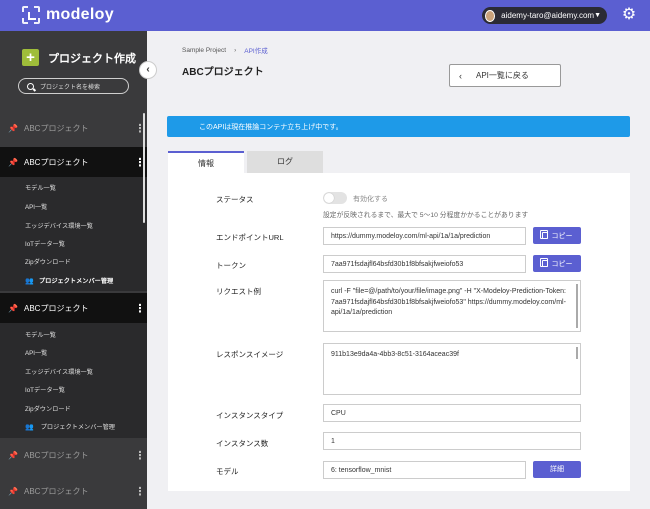  What do you see at coordinates (73, 71) in the screenshot?
I see `sidebar-top: + プロジェクト作成 プロジェクト名を検索` at bounding box center [73, 71].